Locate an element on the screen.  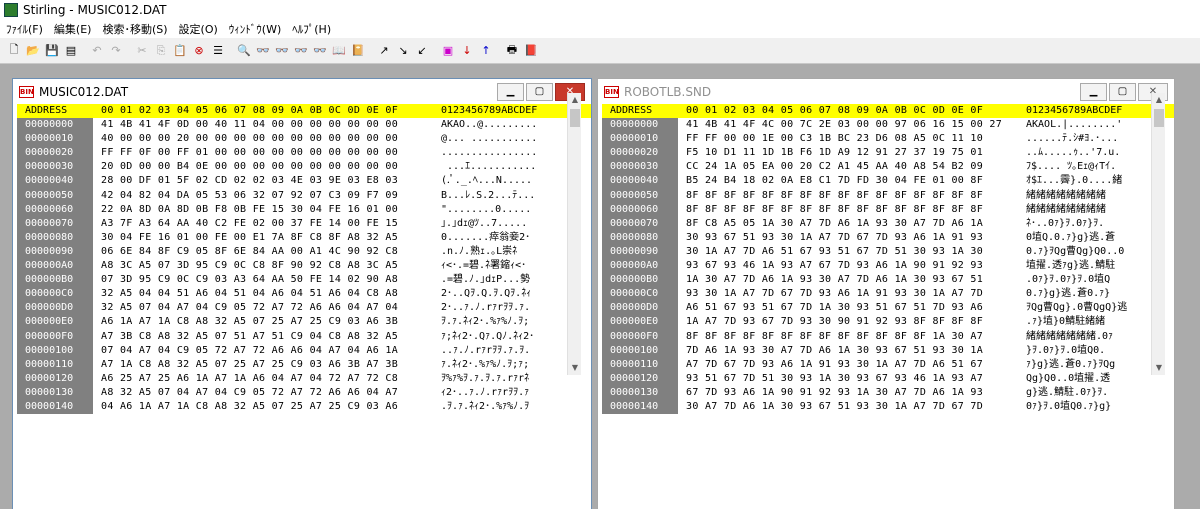
ascii-text: ｨ2･..ｧ.ﾉ.rｧrｦｦ.ｧ is located at coordinates (498, 393).